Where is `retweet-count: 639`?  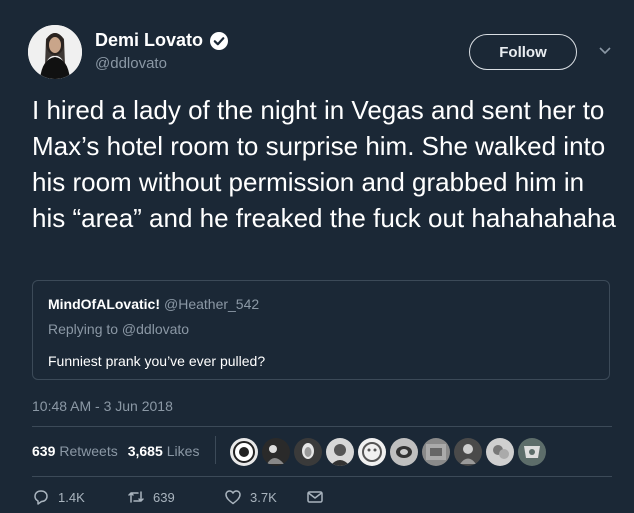
retweet-count: 639 is located at coordinates (164, 497).